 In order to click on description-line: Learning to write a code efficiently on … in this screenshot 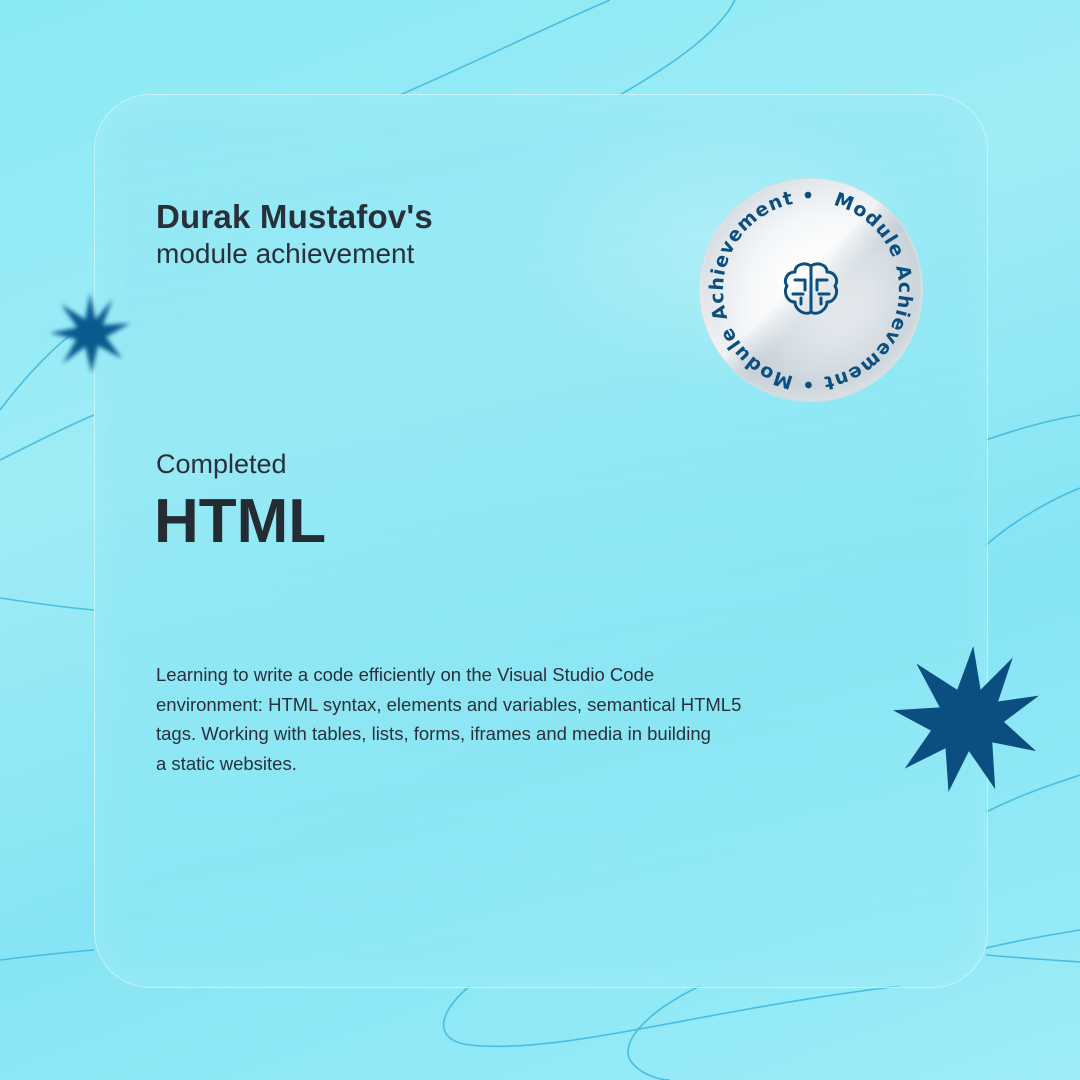, I will do `click(405, 674)`.